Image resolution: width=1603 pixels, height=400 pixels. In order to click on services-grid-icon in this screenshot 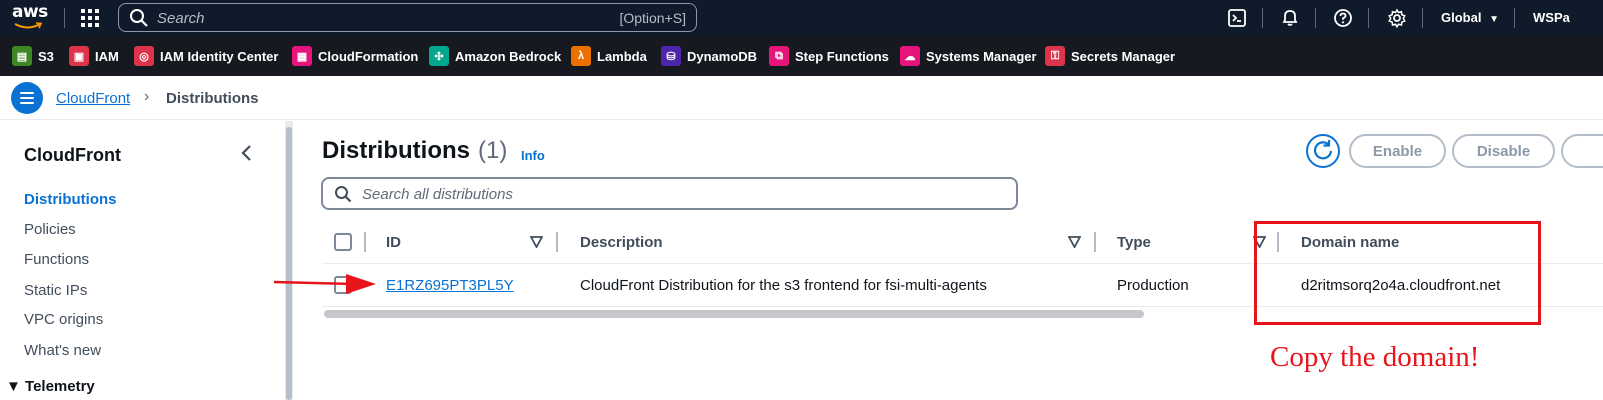, I will do `click(90, 18)`.